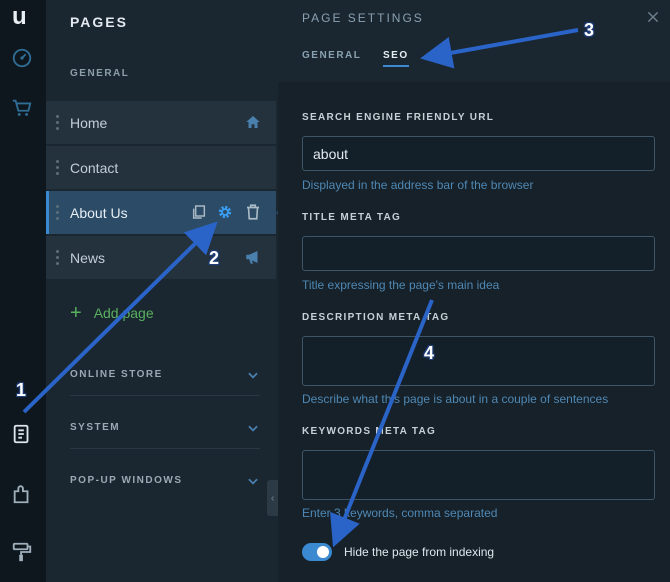  What do you see at coordinates (429, 353) in the screenshot?
I see `step-4-badge: 4` at bounding box center [429, 353].